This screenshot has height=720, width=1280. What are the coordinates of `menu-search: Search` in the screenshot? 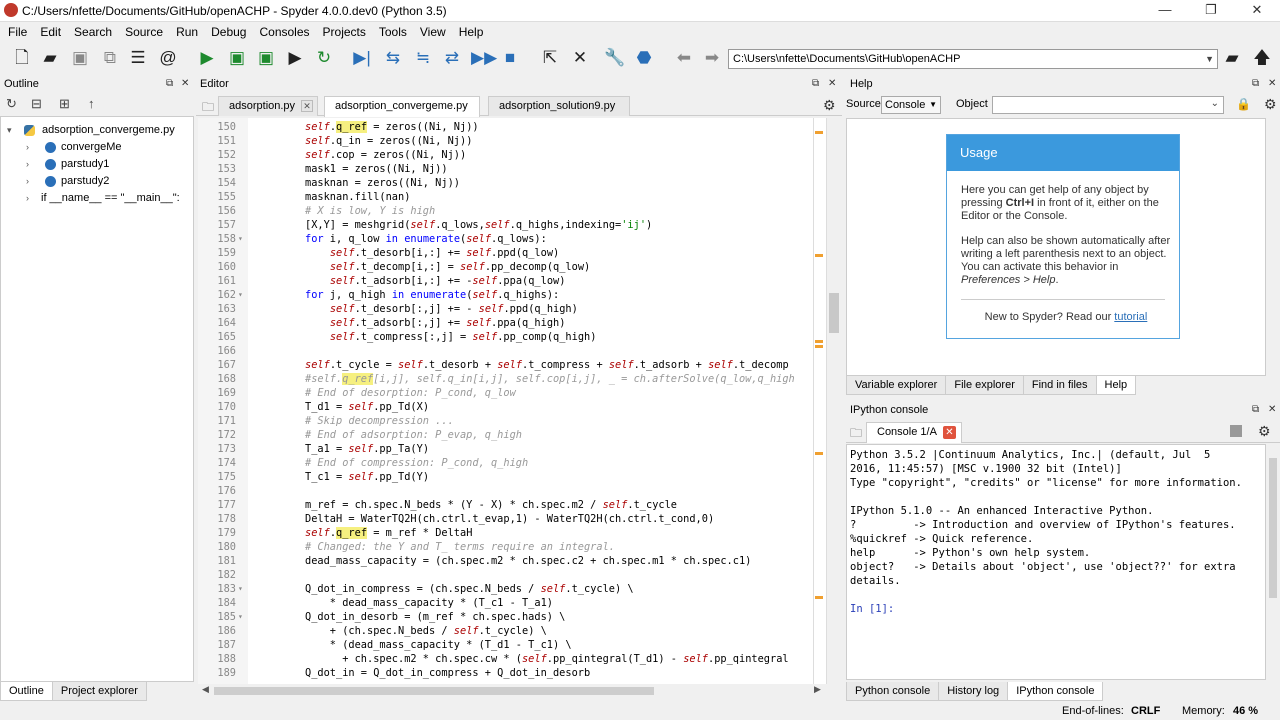 It's located at (91, 31).